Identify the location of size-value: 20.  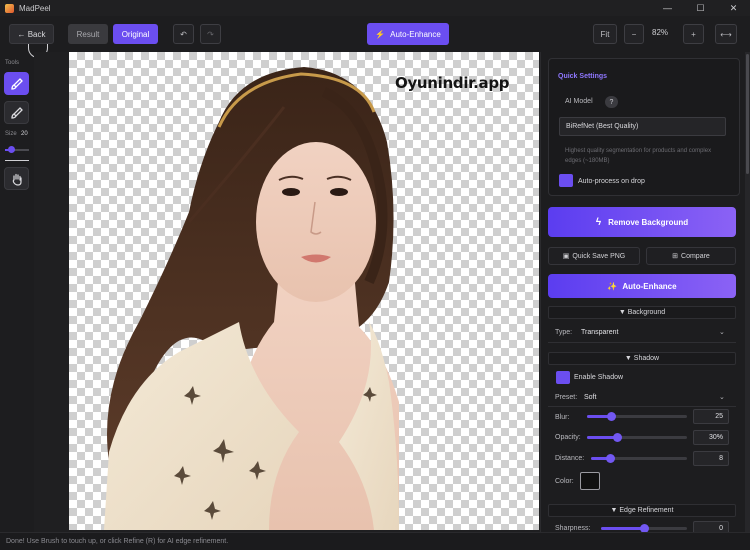
(24, 134).